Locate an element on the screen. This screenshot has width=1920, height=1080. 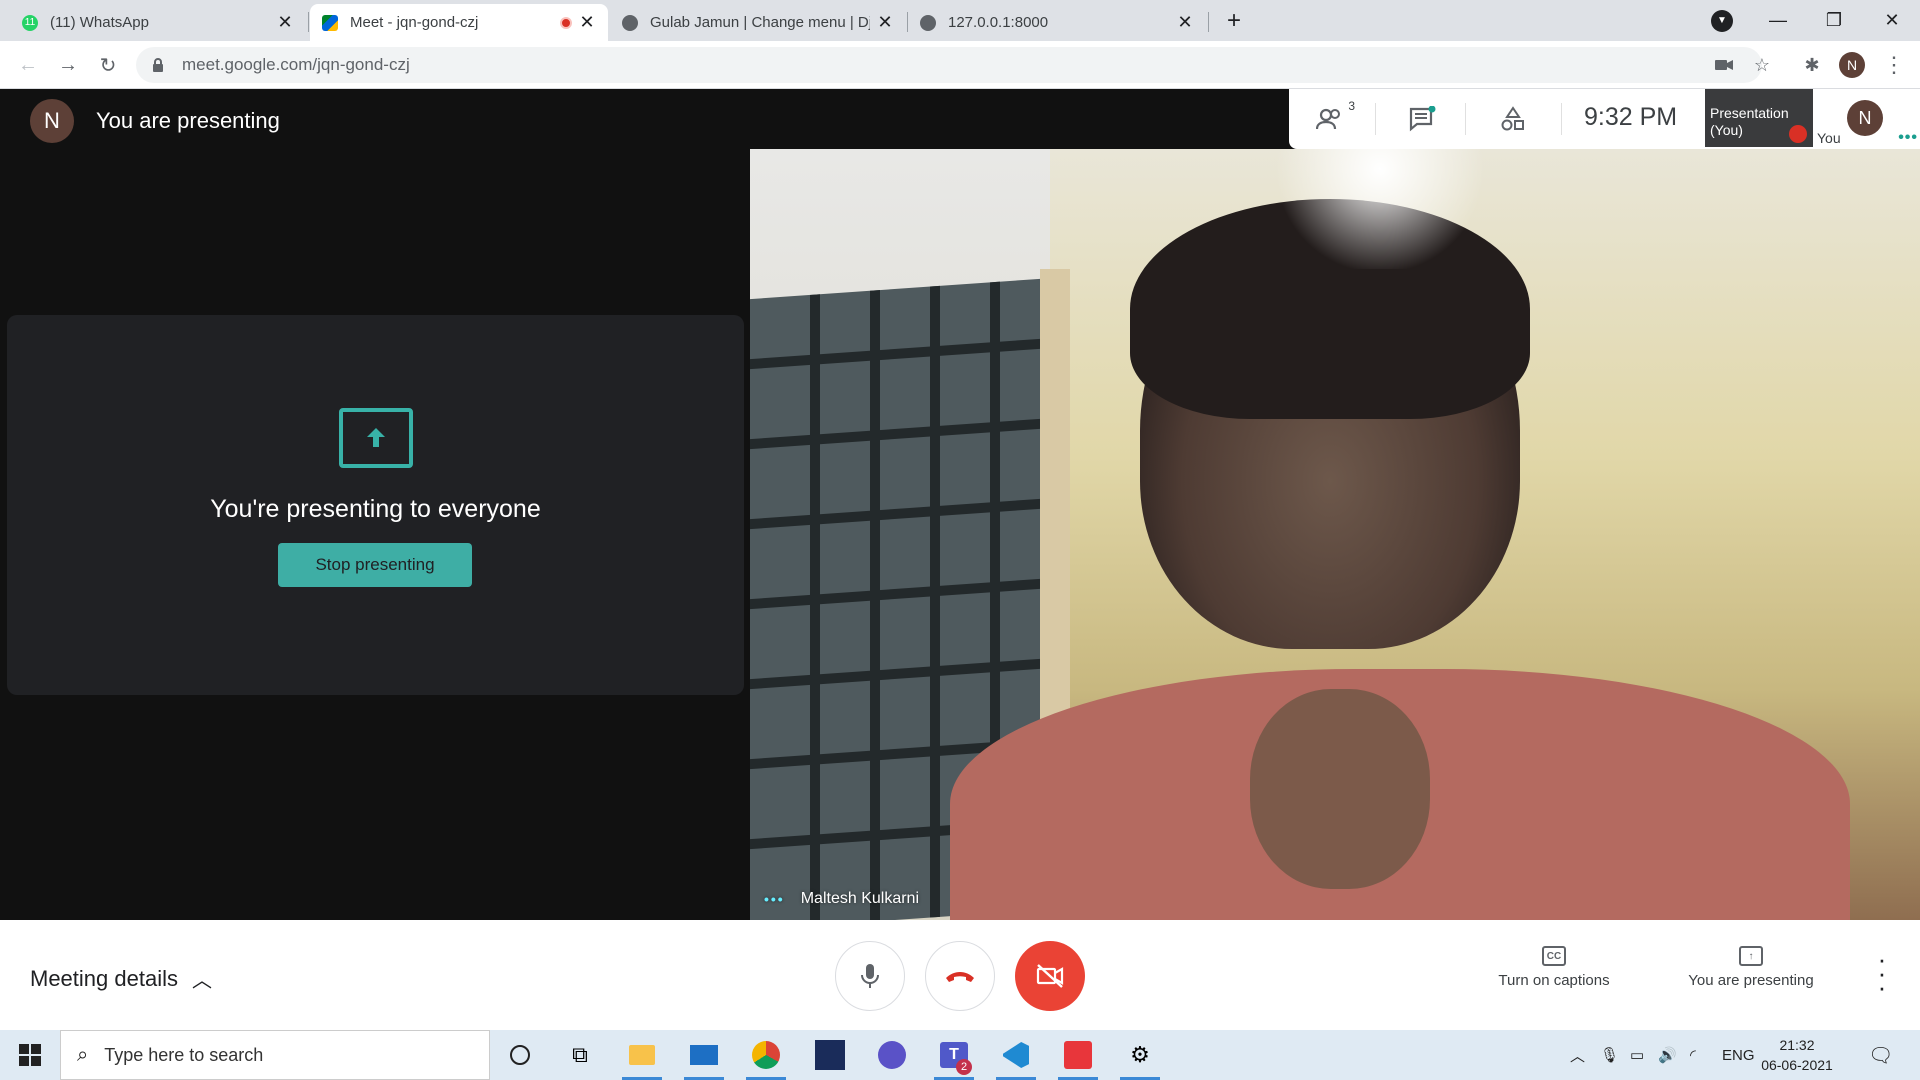
mail-icon is located at coordinates (704, 1057).